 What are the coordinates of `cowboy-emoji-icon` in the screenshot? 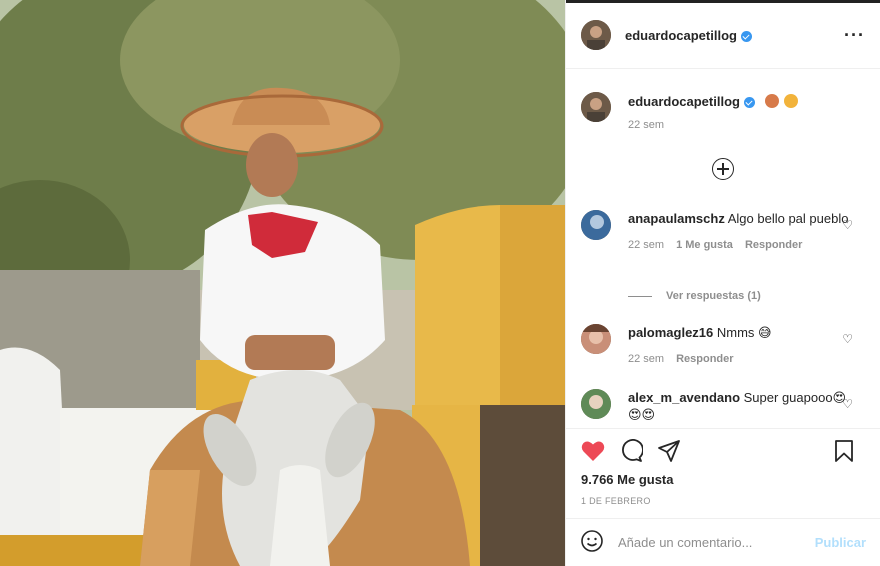 It's located at (791, 101).